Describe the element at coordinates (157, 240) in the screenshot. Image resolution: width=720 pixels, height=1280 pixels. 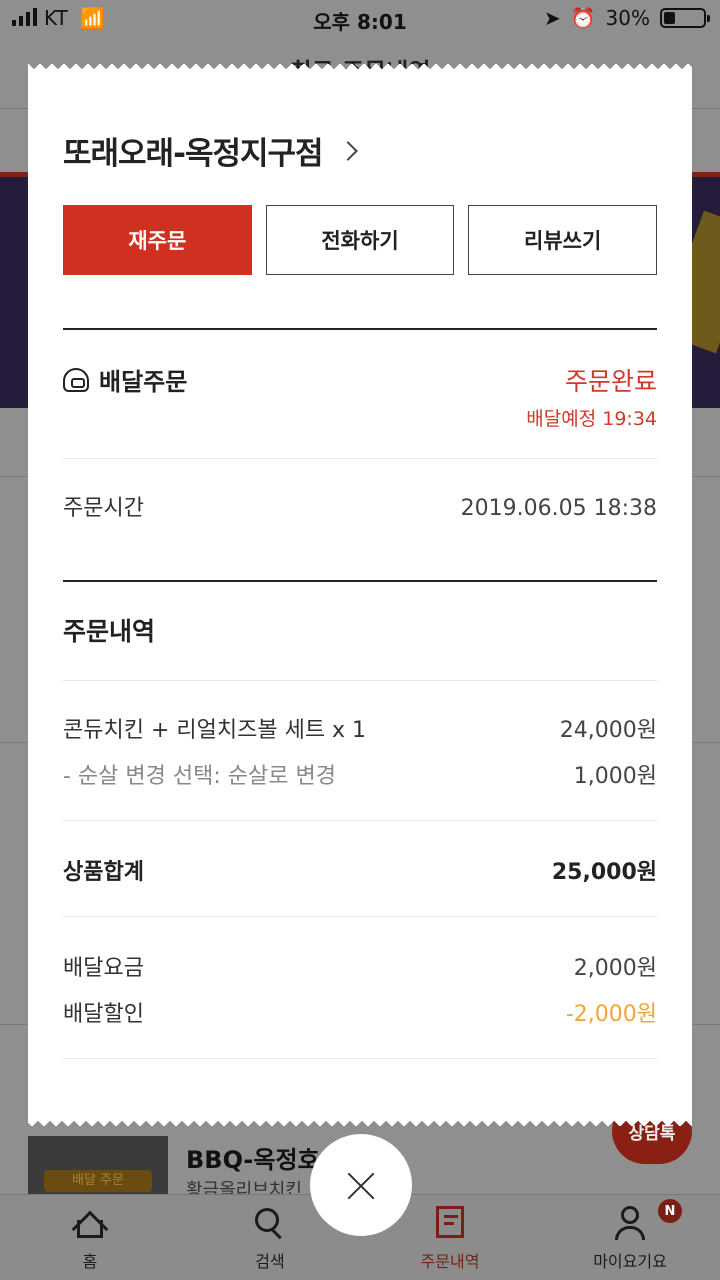
I see `reorder-button: 재주문` at that location.